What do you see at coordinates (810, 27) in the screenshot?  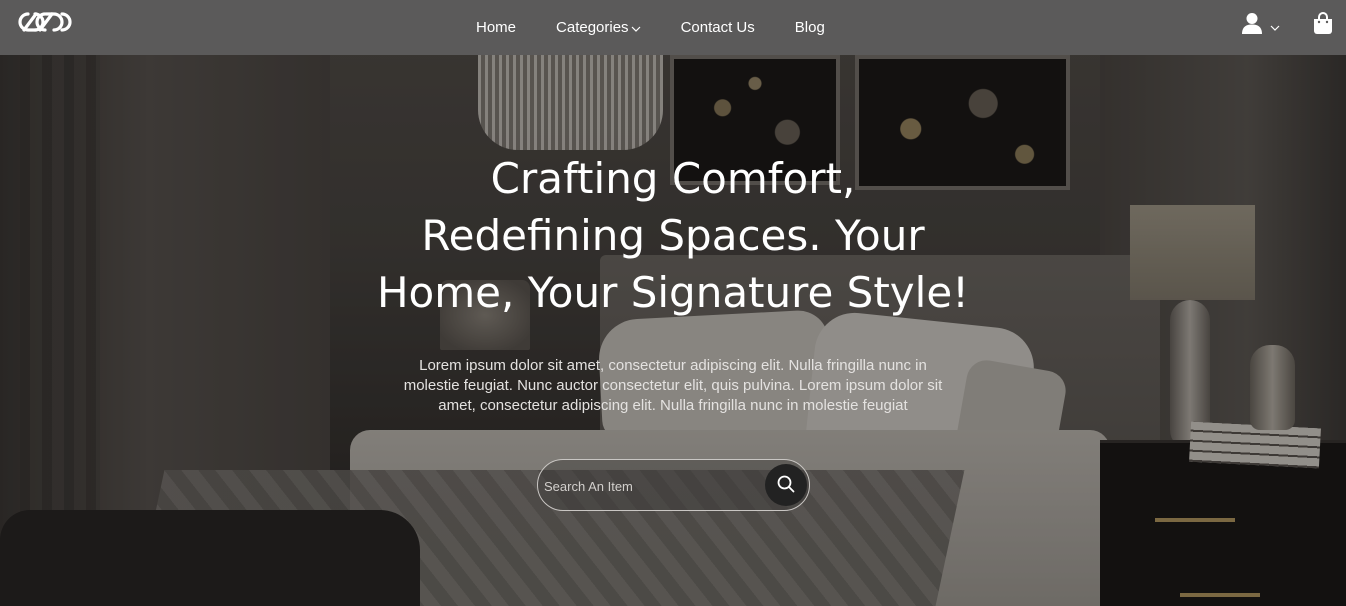 I see `nav-blog-link: Blog` at bounding box center [810, 27].